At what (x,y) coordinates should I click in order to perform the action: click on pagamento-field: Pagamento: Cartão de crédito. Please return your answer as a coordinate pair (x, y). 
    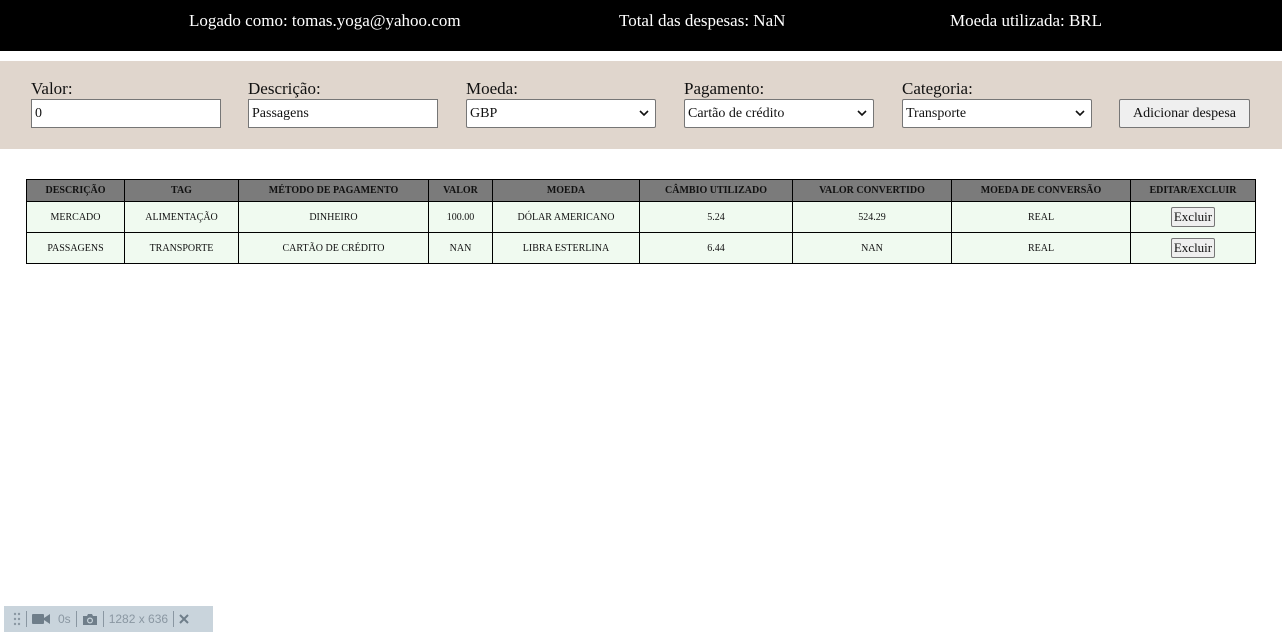
    Looking at the image, I should click on (779, 103).